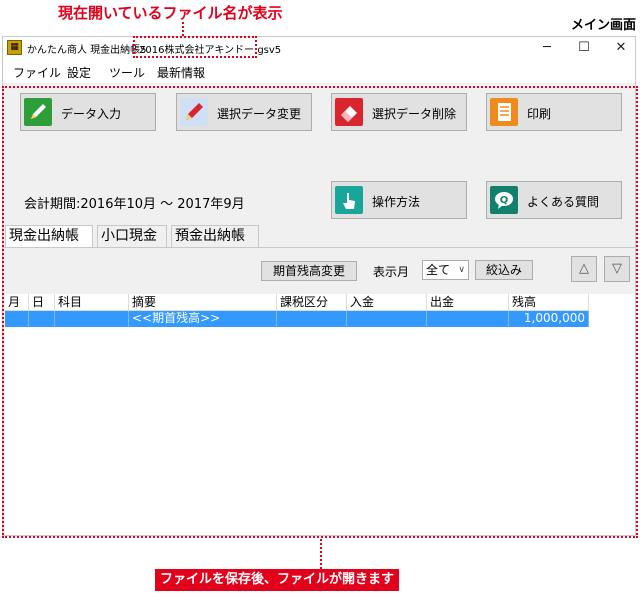 The width and height of the screenshot is (640, 593). Describe the element at coordinates (195, 47) in the screenshot. I see `annotation-filename-box` at that location.